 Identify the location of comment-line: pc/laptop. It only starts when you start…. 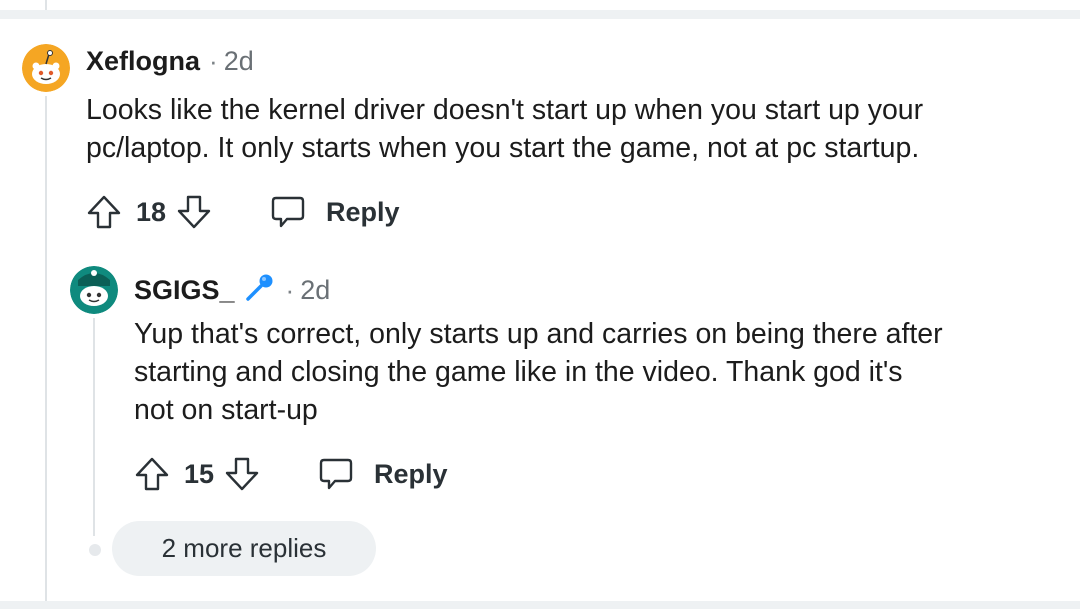
(503, 148).